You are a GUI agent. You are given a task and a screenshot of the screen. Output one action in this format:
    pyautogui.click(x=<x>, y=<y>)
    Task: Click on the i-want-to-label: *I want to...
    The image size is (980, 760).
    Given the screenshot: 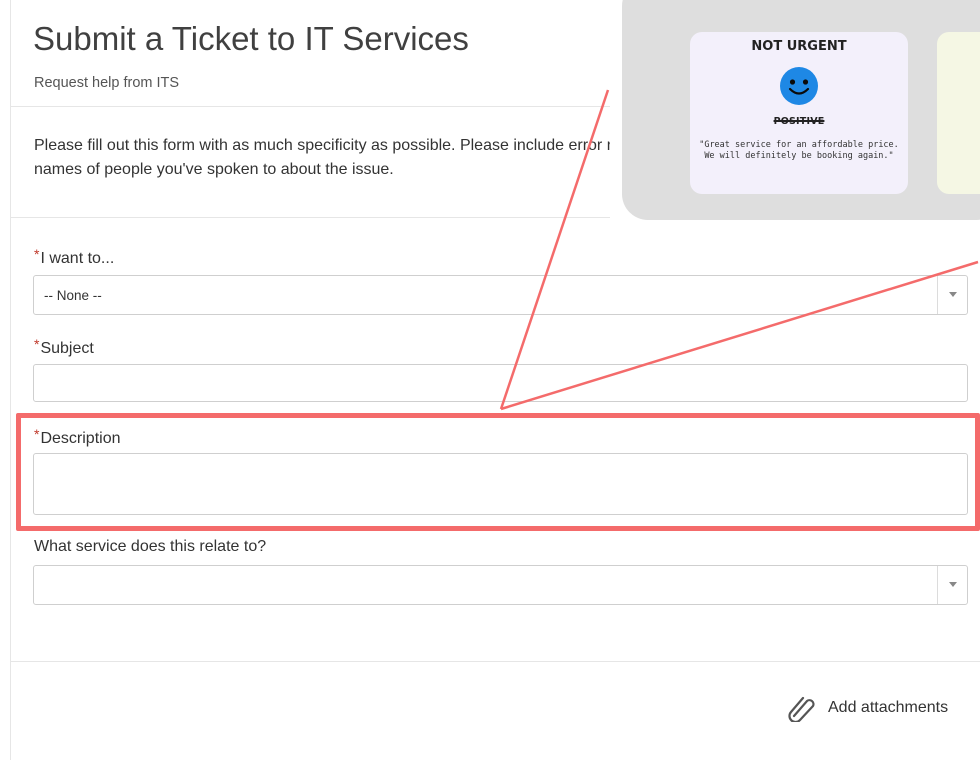 What is the action you would take?
    pyautogui.click(x=74, y=256)
    